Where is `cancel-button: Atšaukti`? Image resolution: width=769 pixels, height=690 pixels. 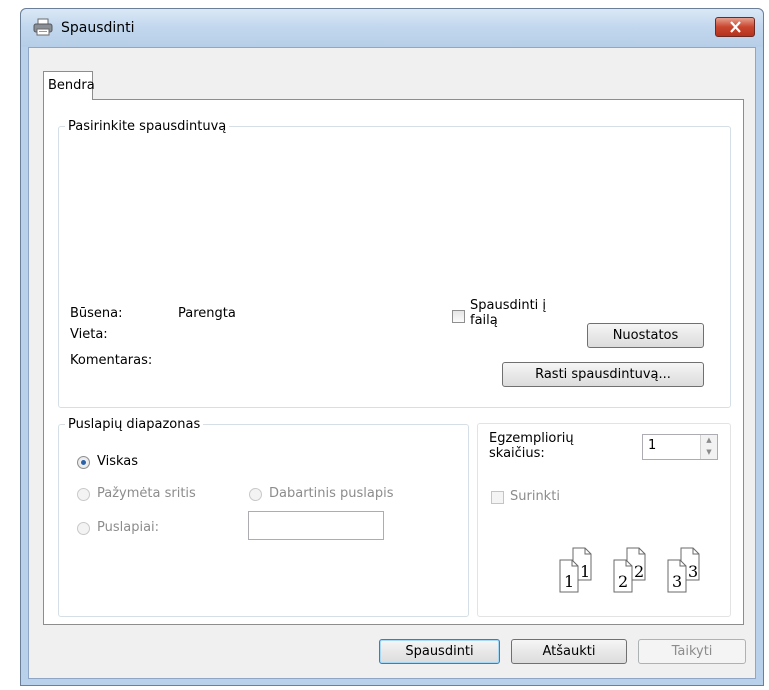 cancel-button: Atšaukti is located at coordinates (569, 651).